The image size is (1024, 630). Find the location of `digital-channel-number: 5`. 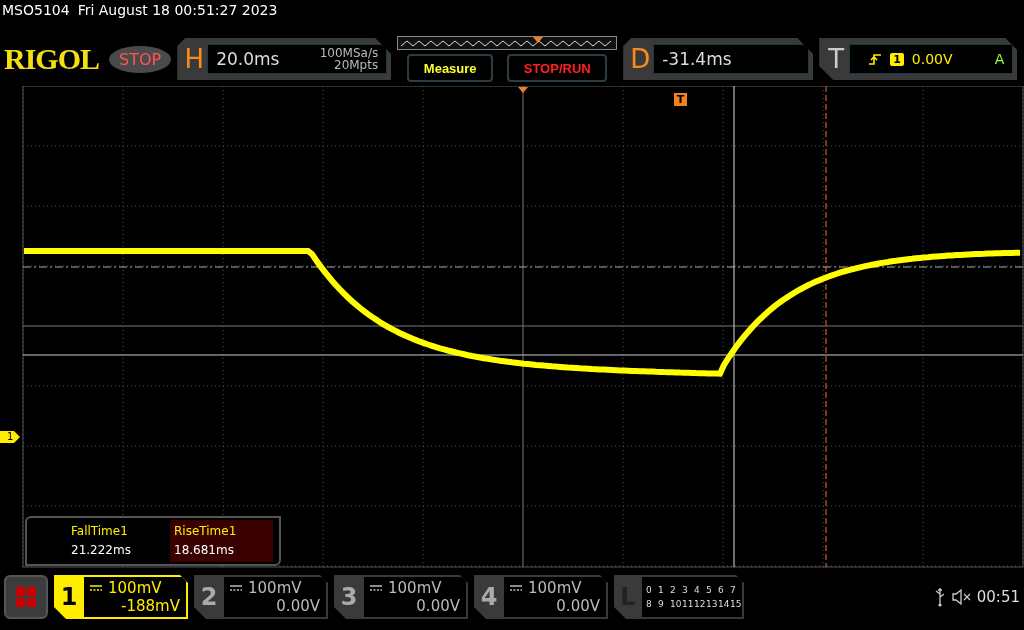

digital-channel-number: 5 is located at coordinates (709, 590).